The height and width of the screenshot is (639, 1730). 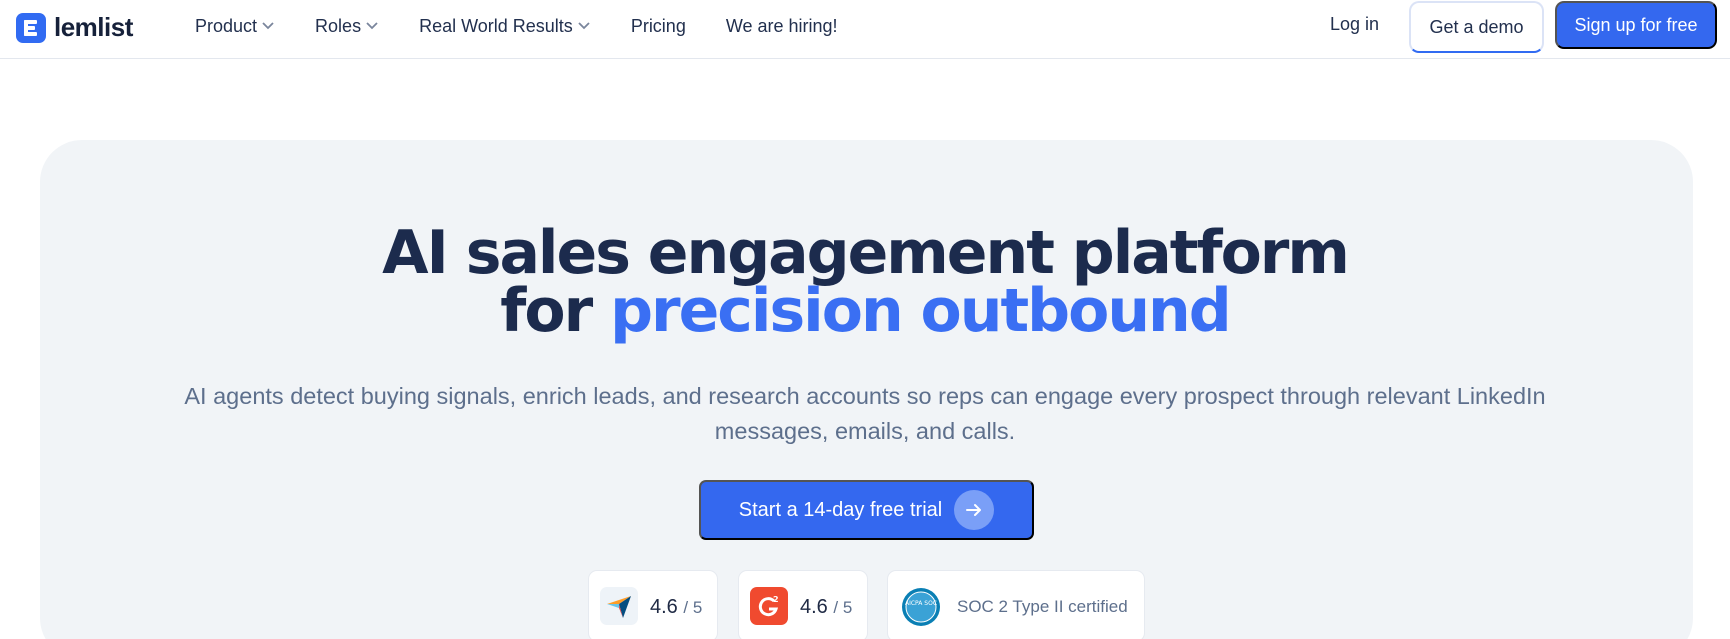 I want to click on start-trial-label: Start a 14-day free trial, so click(x=840, y=509).